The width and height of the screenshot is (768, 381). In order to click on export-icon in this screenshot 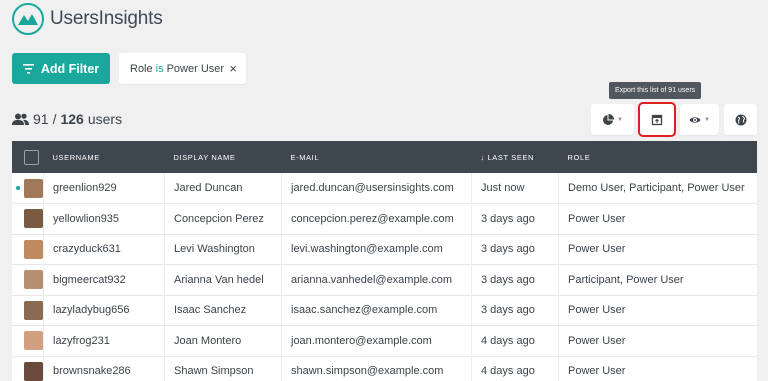, I will do `click(657, 119)`.